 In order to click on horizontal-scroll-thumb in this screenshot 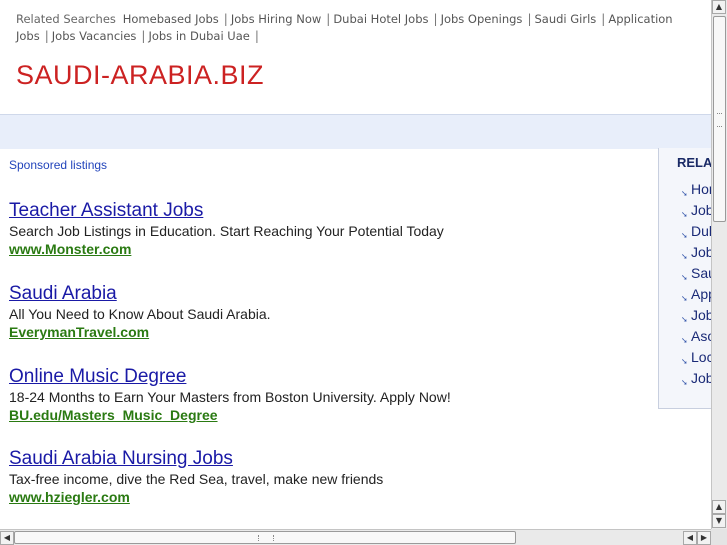, I will do `click(265, 537)`.